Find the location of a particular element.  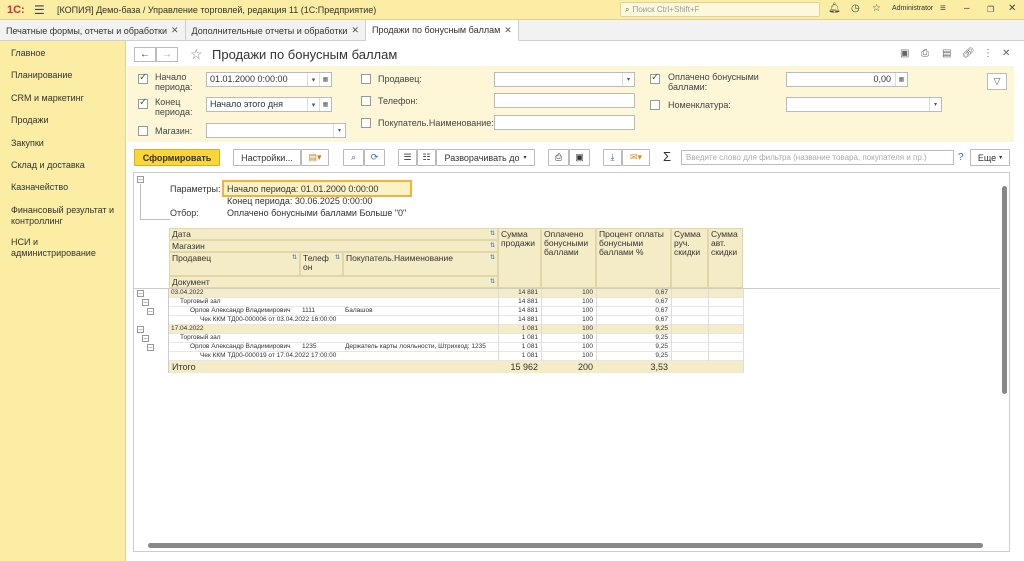

seller-field: ▾ is located at coordinates (564, 79).